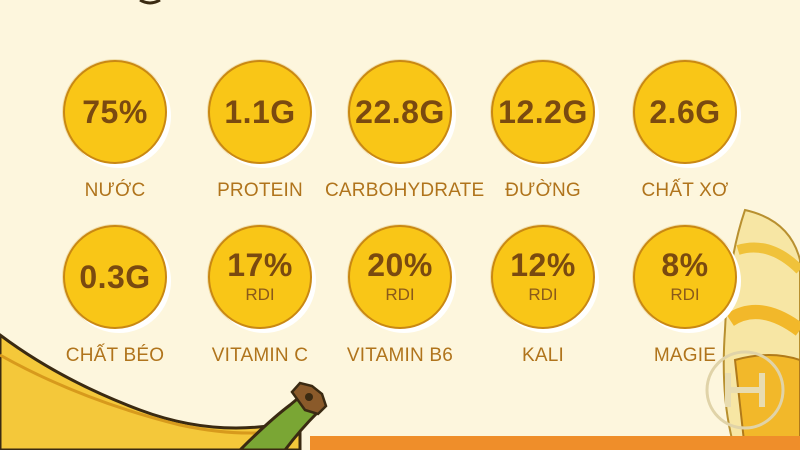  What do you see at coordinates (543, 265) in the screenshot?
I see `nutrient-value: 12%` at bounding box center [543, 265].